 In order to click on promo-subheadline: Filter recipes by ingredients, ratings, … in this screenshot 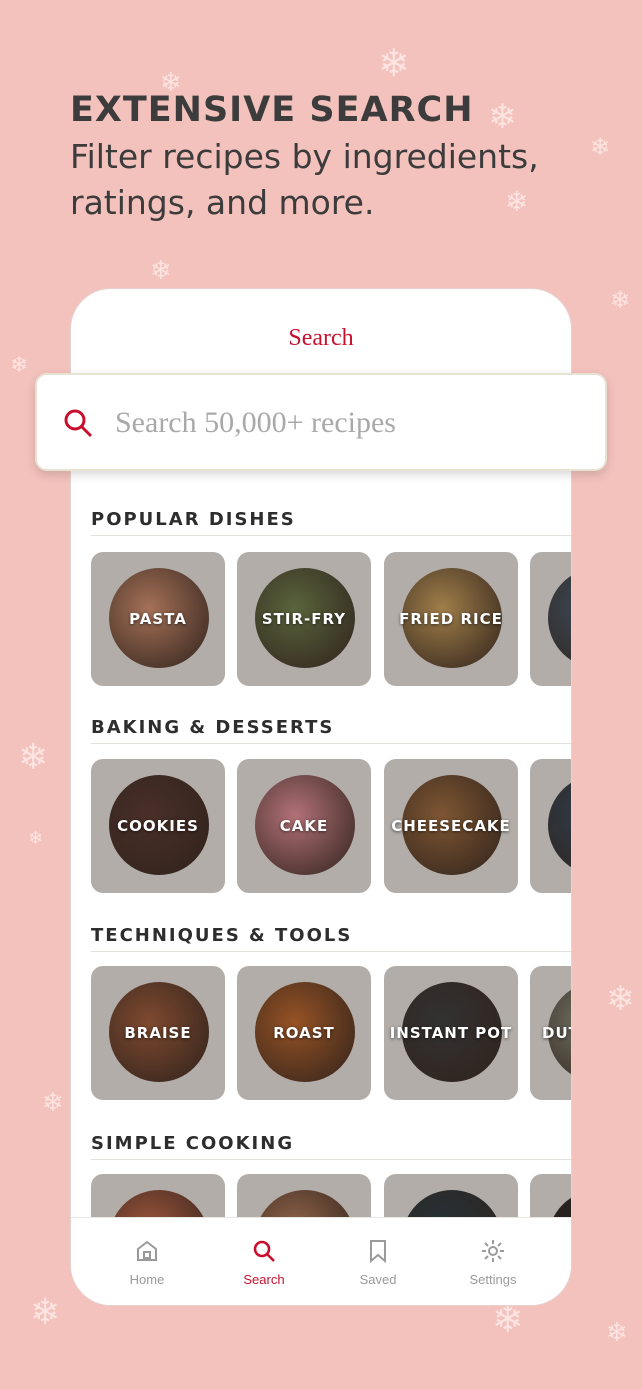, I will do `click(304, 179)`.